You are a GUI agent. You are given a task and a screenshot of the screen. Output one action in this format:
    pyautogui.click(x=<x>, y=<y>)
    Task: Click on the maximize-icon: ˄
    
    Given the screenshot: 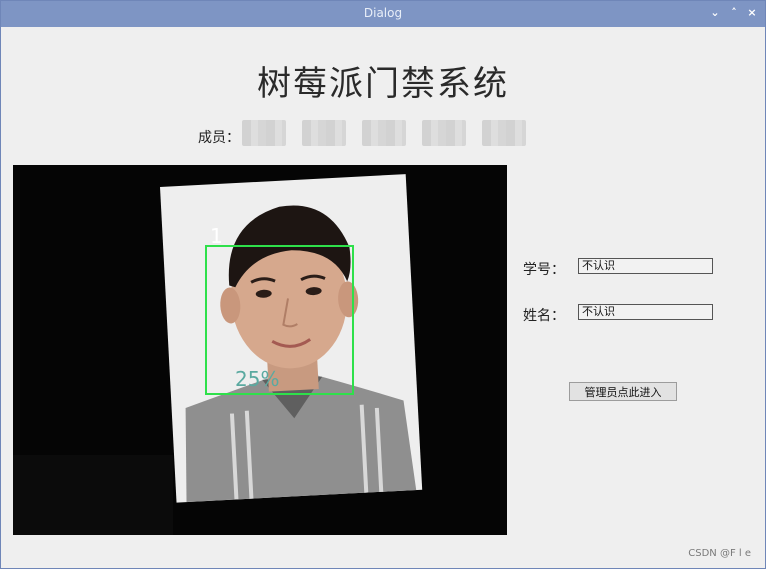 What is the action you would take?
    pyautogui.click(x=734, y=13)
    